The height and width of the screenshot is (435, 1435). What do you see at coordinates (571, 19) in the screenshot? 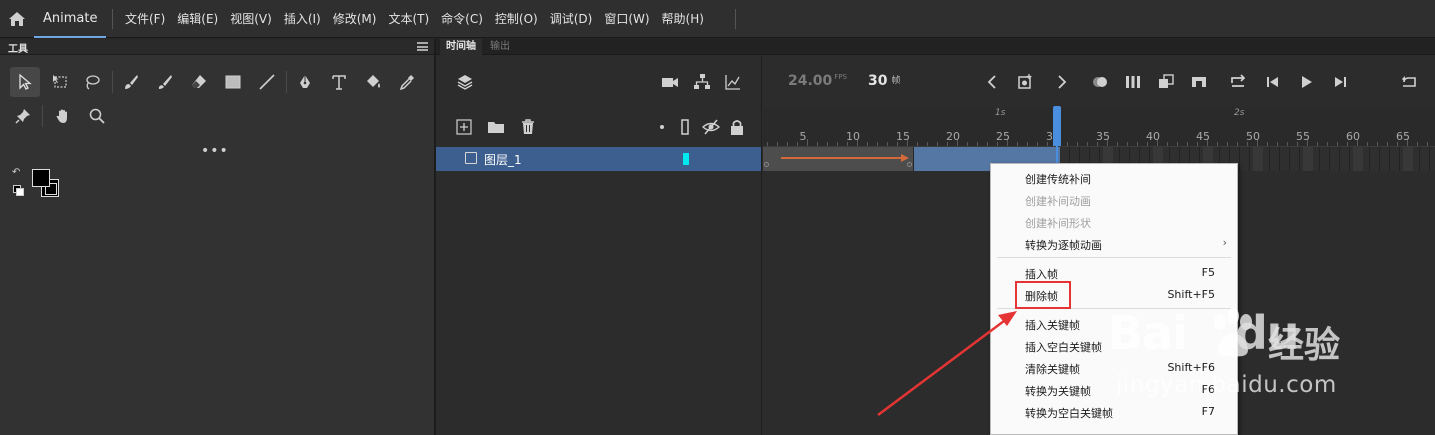
I see `menu-debug: 调试(D)` at bounding box center [571, 19].